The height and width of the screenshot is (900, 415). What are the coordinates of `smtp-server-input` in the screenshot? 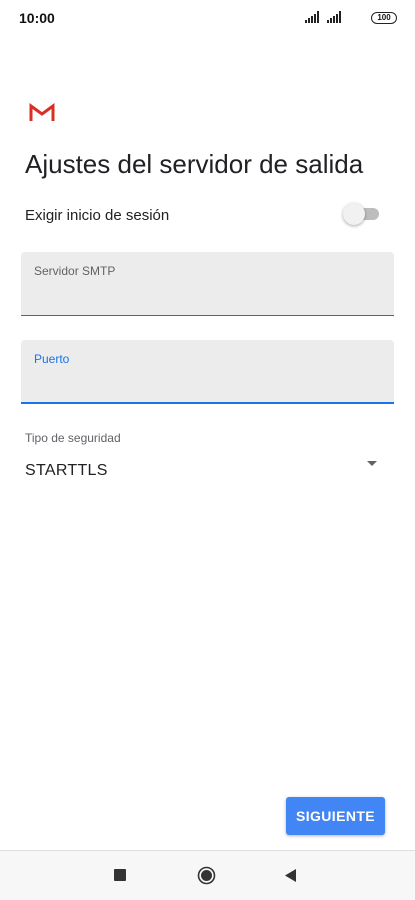 It's located at (204, 296).